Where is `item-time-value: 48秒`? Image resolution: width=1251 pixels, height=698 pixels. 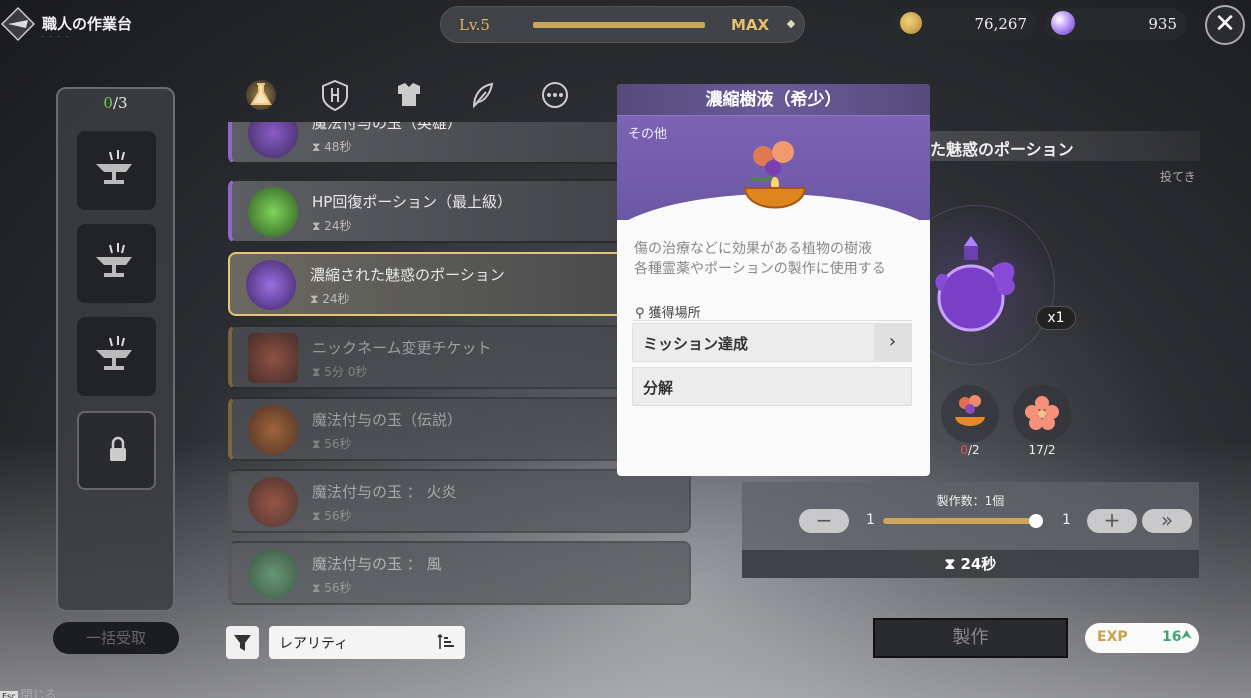 item-time-value: 48秒 is located at coordinates (338, 147).